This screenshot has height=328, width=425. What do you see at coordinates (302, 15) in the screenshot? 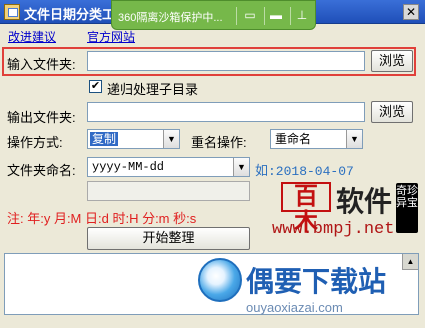
I see `pin-icon: ⊥` at bounding box center [302, 15].